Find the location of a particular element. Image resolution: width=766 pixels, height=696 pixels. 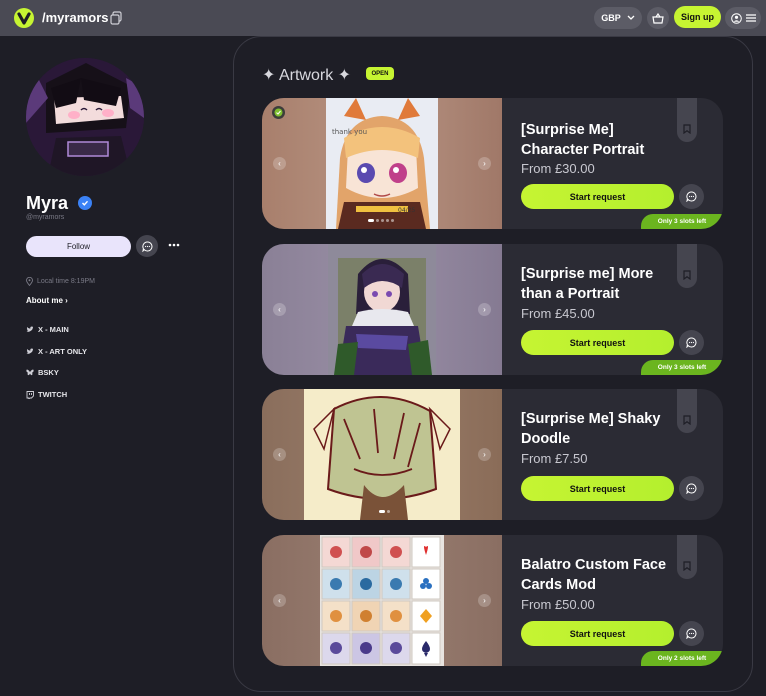

listing-image-carousel: thank you 04/25 ‹ › is located at coordinates (382, 163).